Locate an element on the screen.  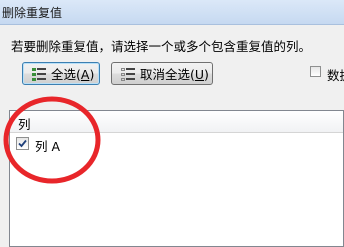
list-item: 列 A is located at coordinates (176, 144).